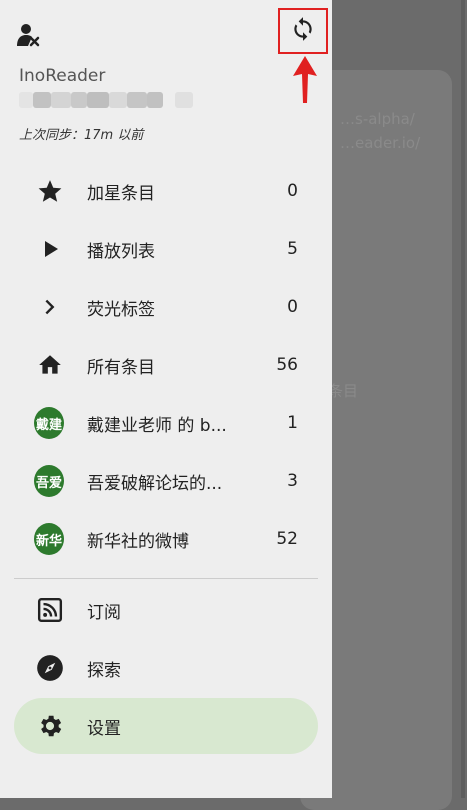 This screenshot has height=810, width=467. Describe the element at coordinates (305, 80) in the screenshot. I see `annotation-arrow-icon` at that location.